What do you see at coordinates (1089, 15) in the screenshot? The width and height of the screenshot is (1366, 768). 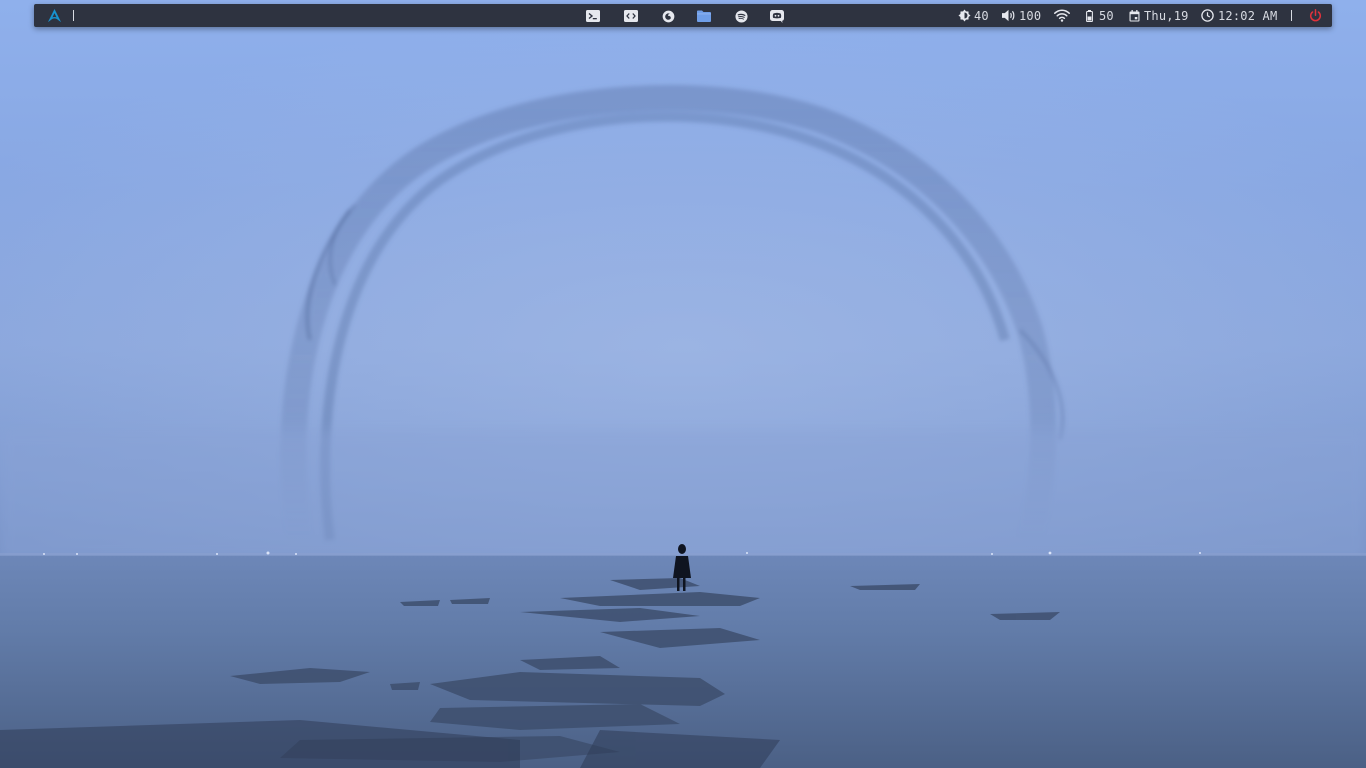 I see `battery-icon` at bounding box center [1089, 15].